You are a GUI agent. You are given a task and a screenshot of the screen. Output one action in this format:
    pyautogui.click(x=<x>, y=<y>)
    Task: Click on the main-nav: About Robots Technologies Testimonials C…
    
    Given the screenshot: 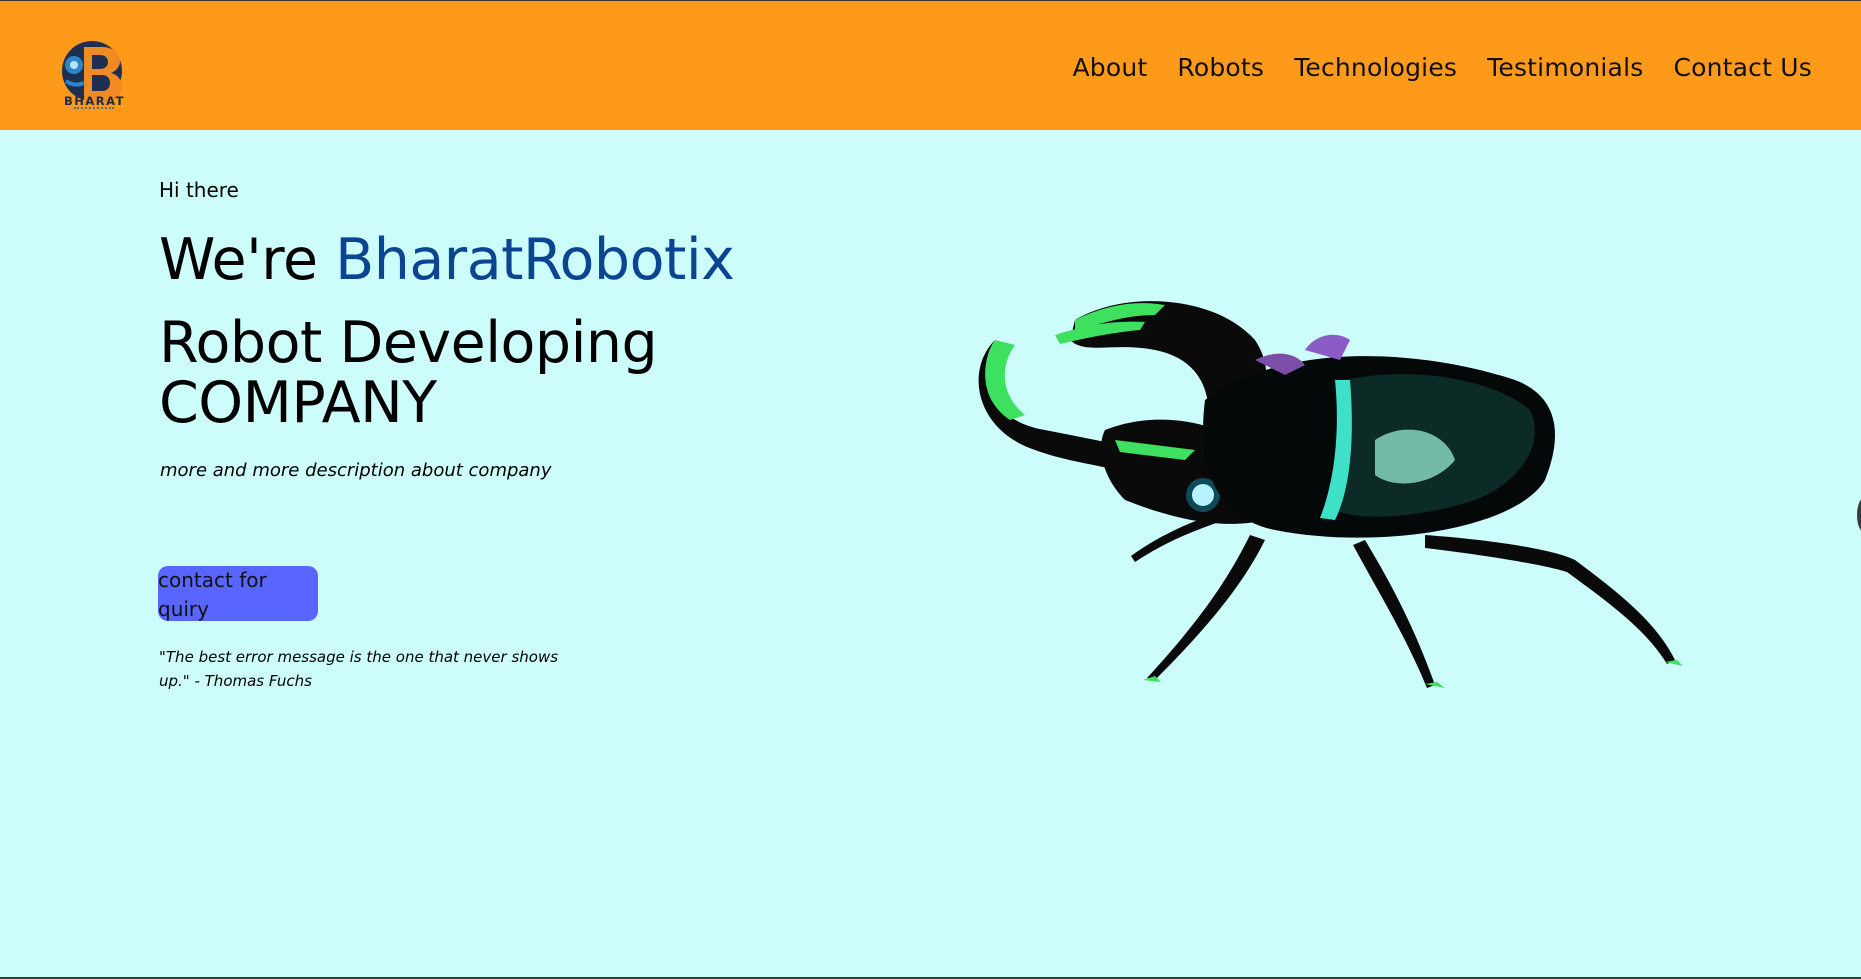 What is the action you would take?
    pyautogui.click(x=1442, y=67)
    